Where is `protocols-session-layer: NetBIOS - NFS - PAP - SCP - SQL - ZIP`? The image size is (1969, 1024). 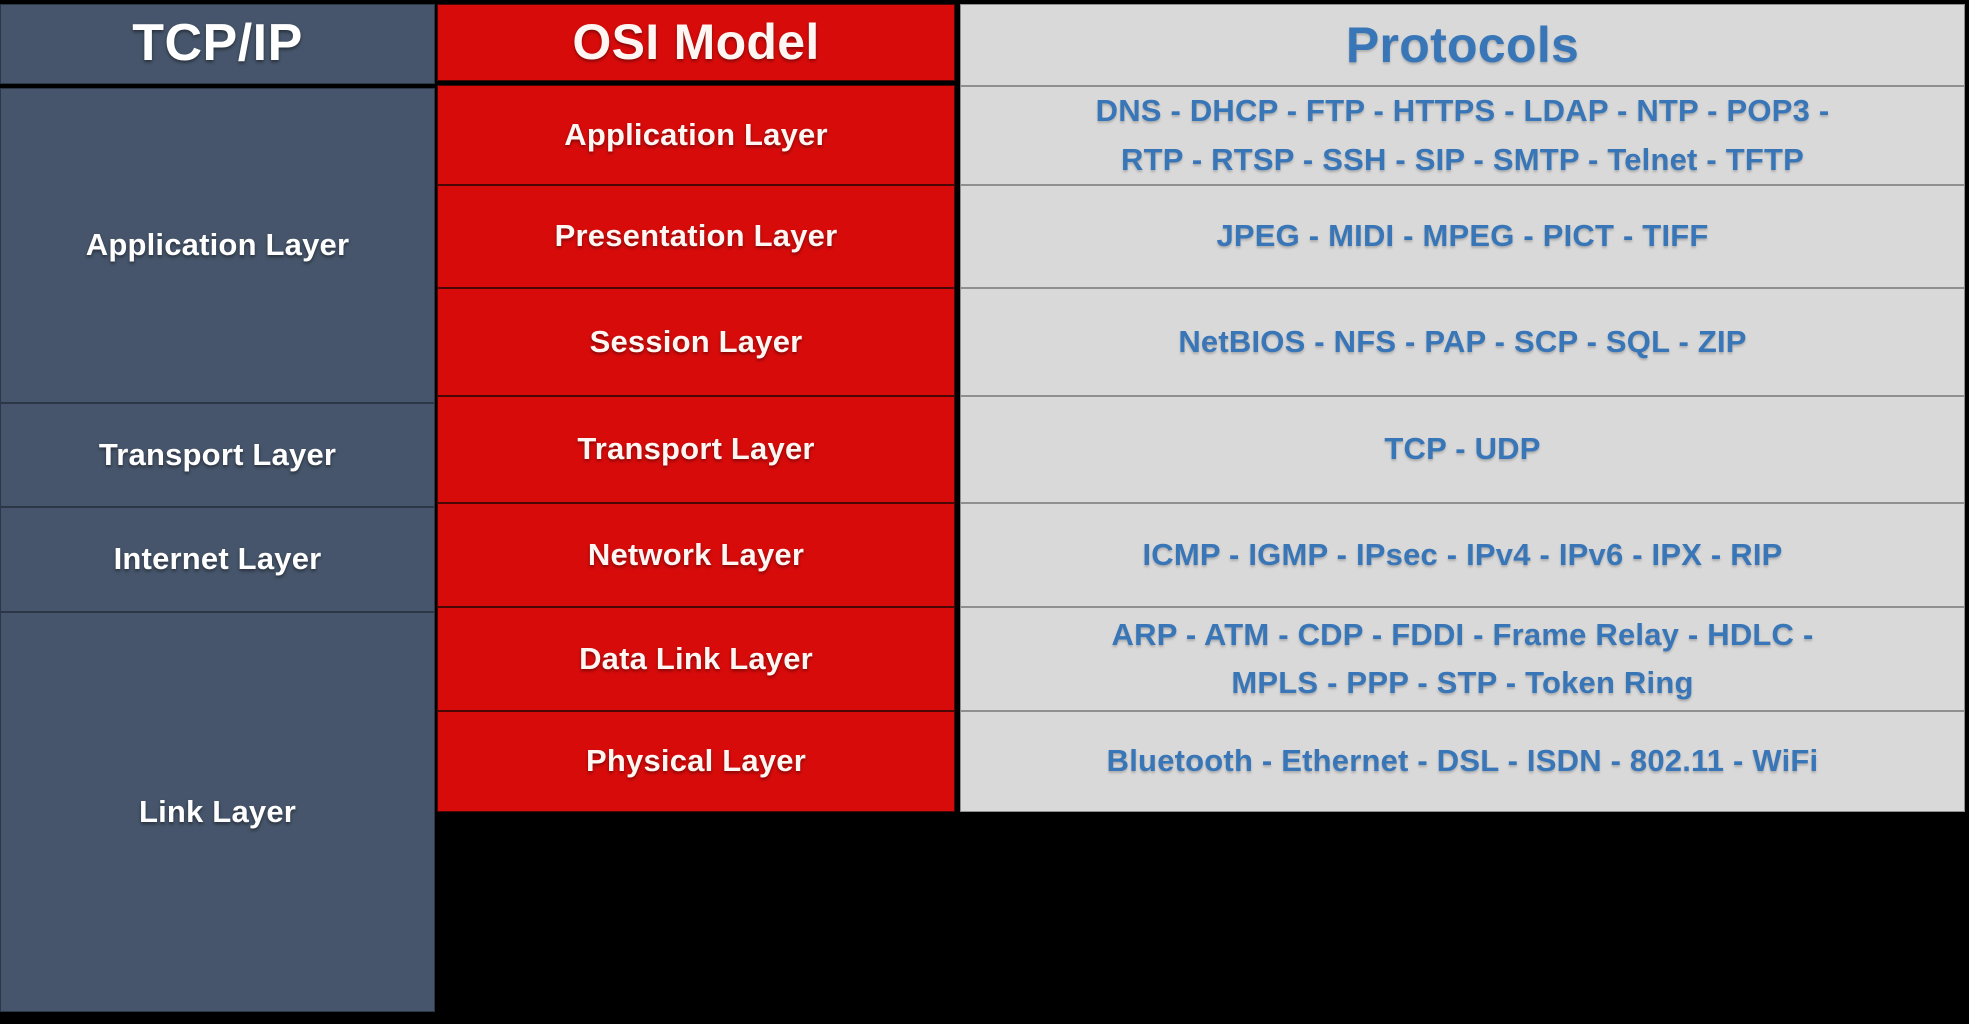
protocols-session-layer: NetBIOS - NFS - PAP - SCP - SQL - ZIP is located at coordinates (1462, 342).